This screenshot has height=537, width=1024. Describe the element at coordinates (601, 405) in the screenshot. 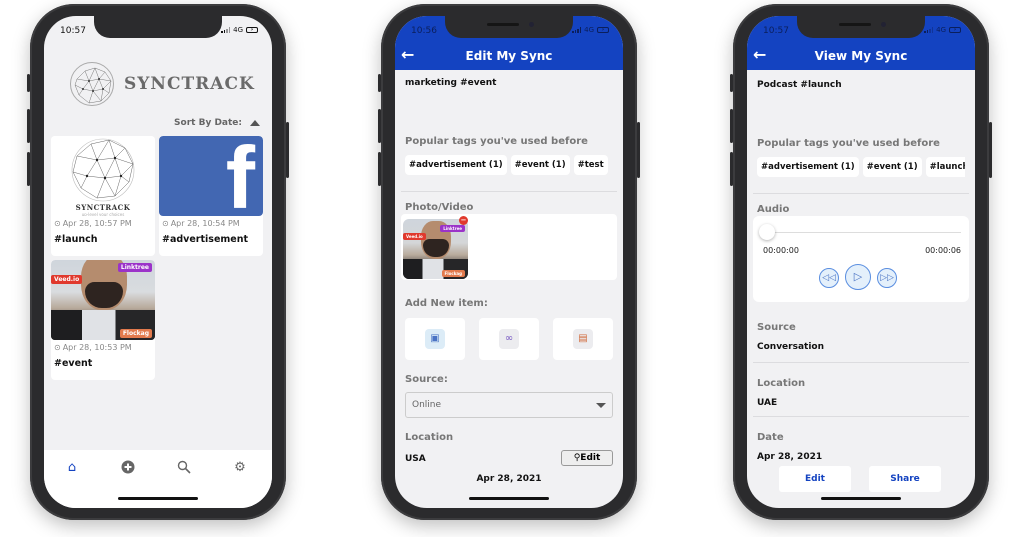

I see `chevron-down-icon` at that location.